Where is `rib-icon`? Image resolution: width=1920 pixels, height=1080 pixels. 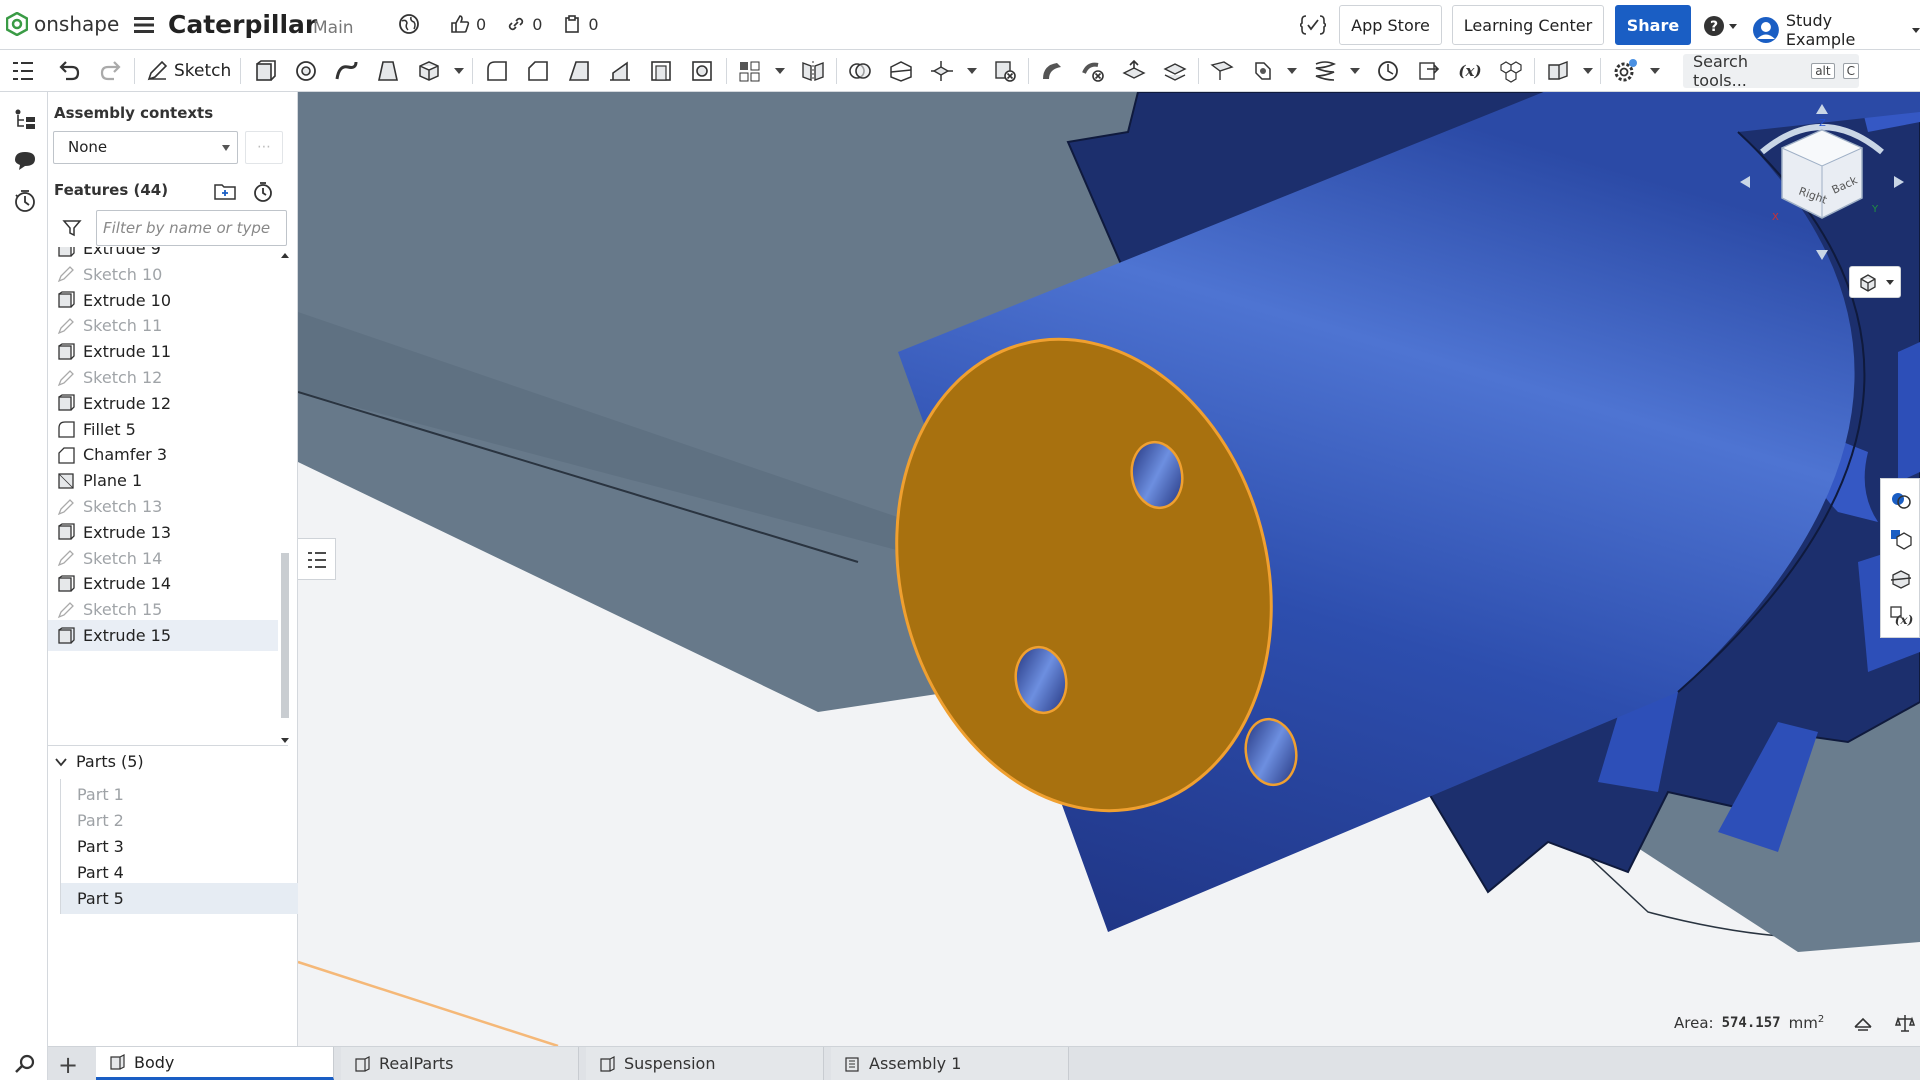
rib-icon is located at coordinates (620, 71).